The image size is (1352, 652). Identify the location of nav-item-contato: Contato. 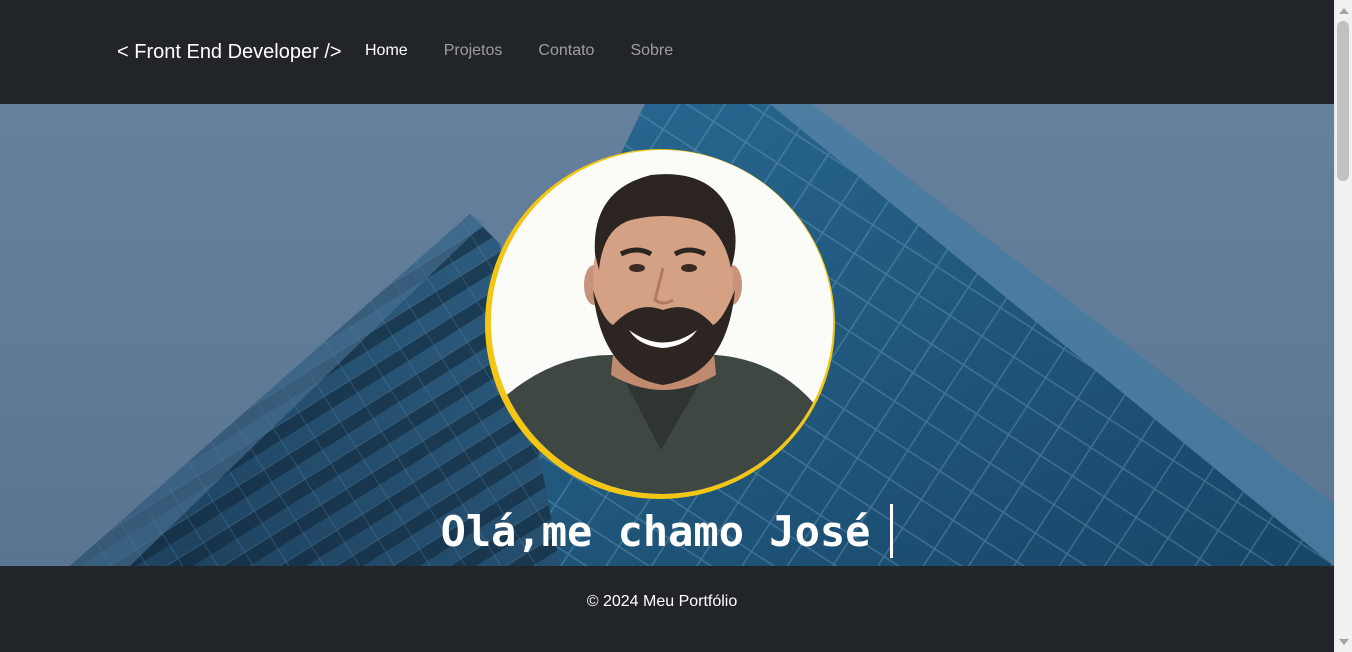
(566, 51).